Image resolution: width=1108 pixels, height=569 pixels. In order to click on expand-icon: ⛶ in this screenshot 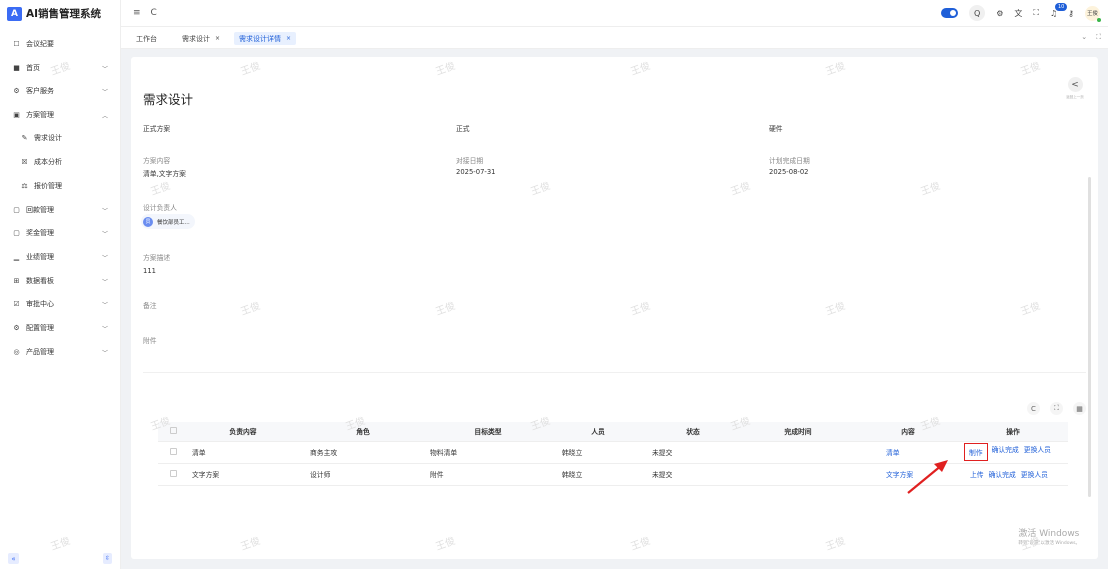, I will do `click(1098, 37)`.